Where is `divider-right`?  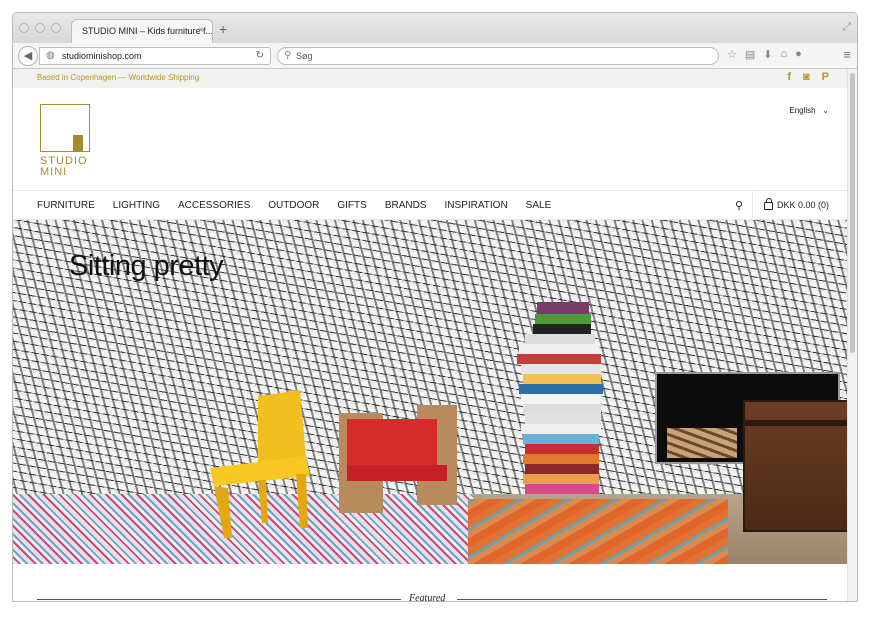
divider-right is located at coordinates (642, 599).